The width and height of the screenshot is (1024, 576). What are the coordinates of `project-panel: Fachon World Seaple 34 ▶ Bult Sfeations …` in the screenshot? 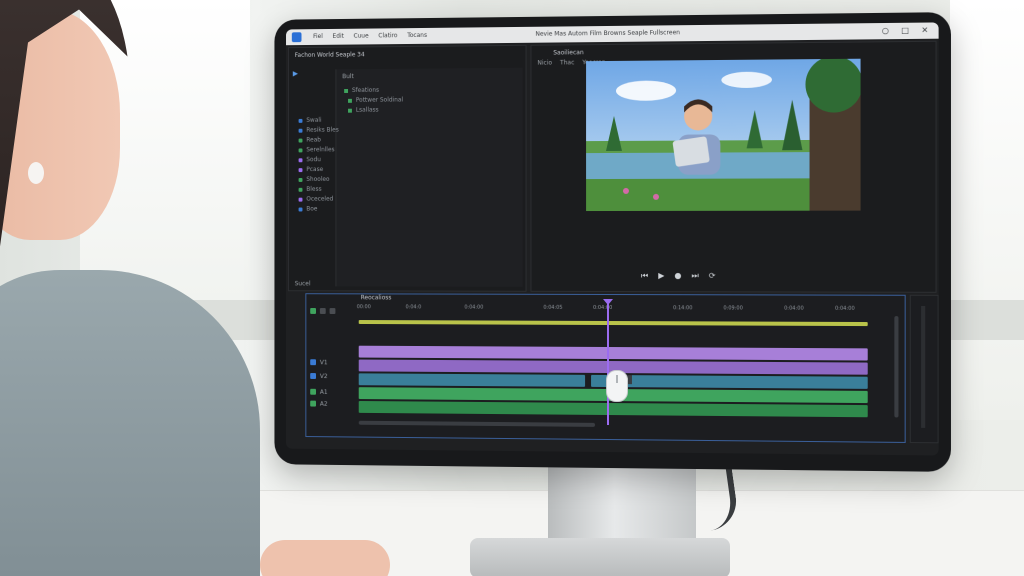 It's located at (407, 168).